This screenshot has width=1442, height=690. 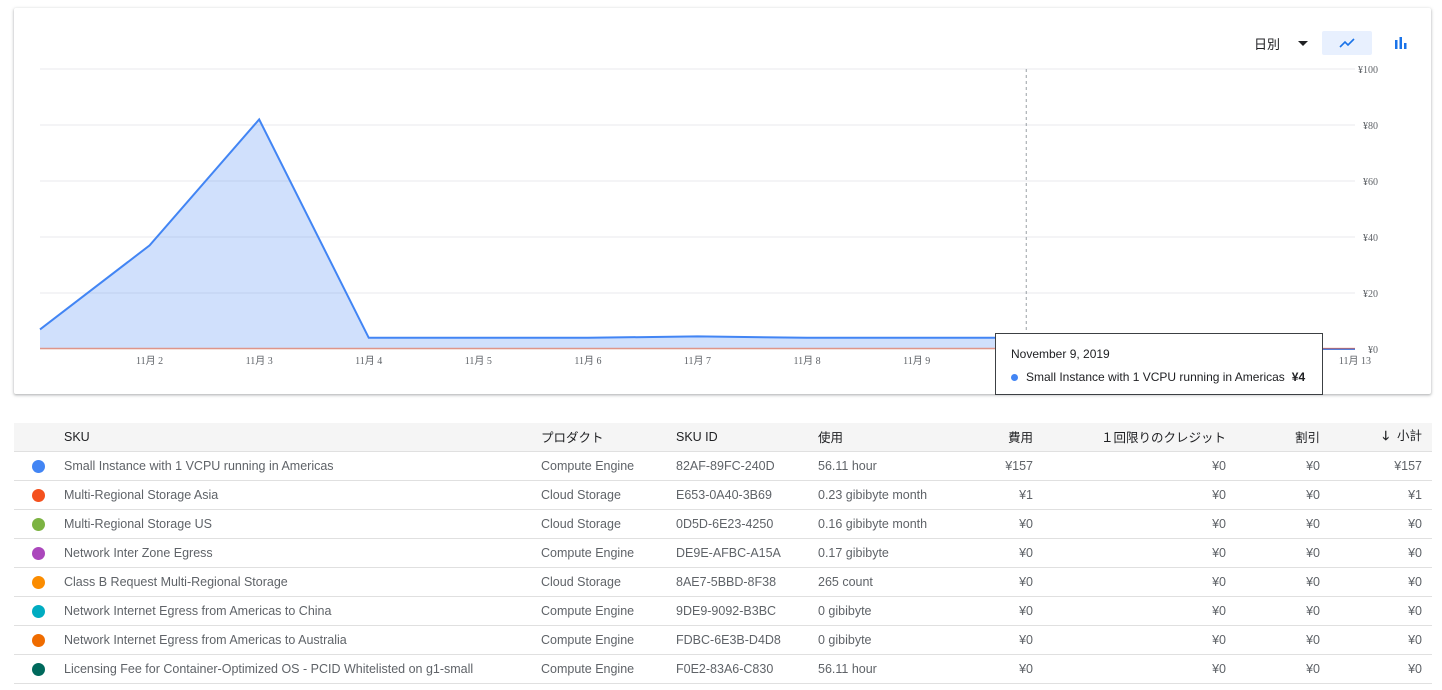 What do you see at coordinates (608, 437) in the screenshot?
I see `header-product: プロダクト` at bounding box center [608, 437].